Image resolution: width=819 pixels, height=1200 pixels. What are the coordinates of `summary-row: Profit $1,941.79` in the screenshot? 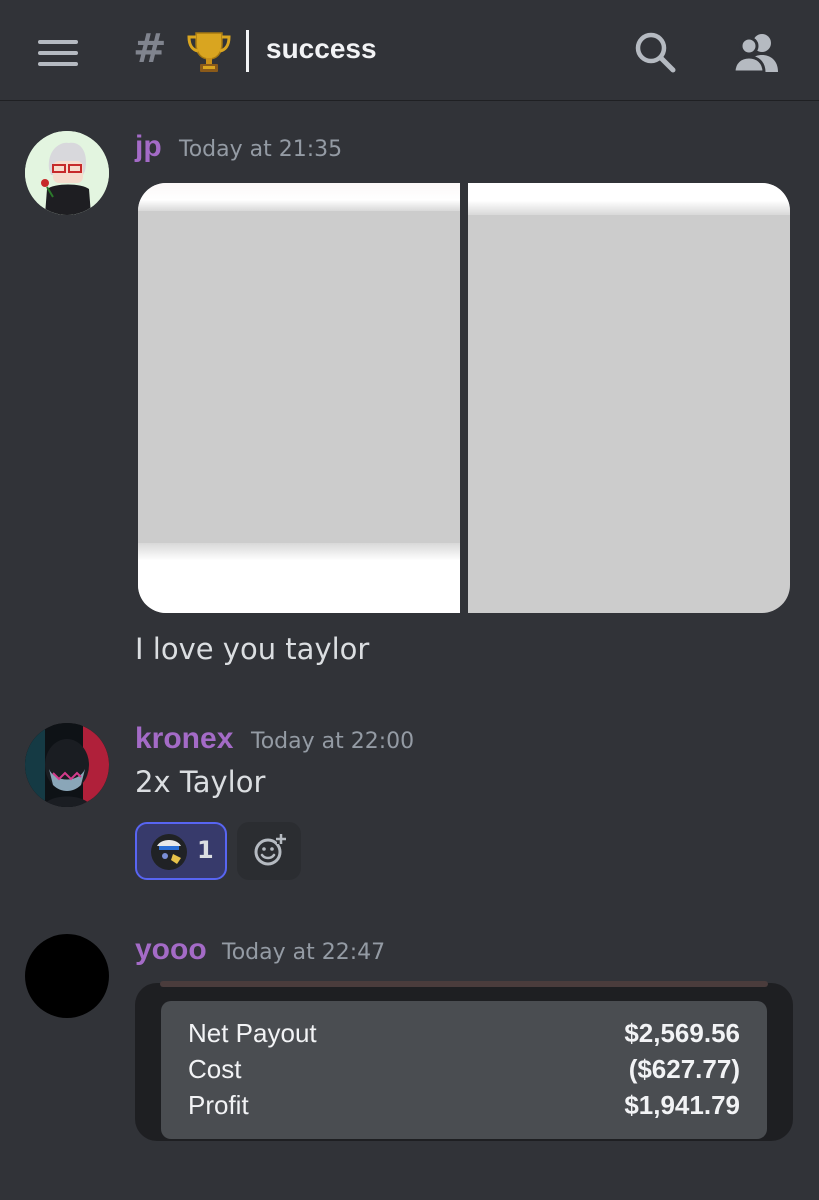 It's located at (464, 1107).